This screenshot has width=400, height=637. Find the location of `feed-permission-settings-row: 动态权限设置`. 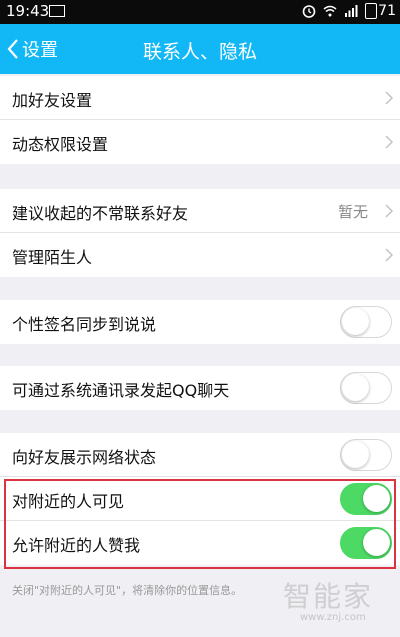

feed-permission-settings-row: 动态权限设置 is located at coordinates (200, 142).